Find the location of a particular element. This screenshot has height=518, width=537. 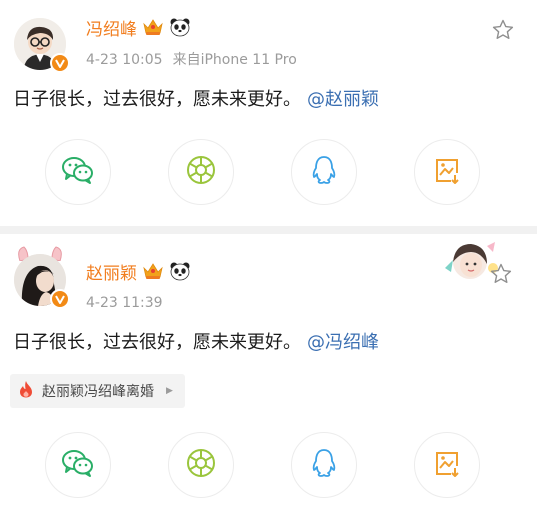

post-date: 4-23 10:05 is located at coordinates (124, 60).